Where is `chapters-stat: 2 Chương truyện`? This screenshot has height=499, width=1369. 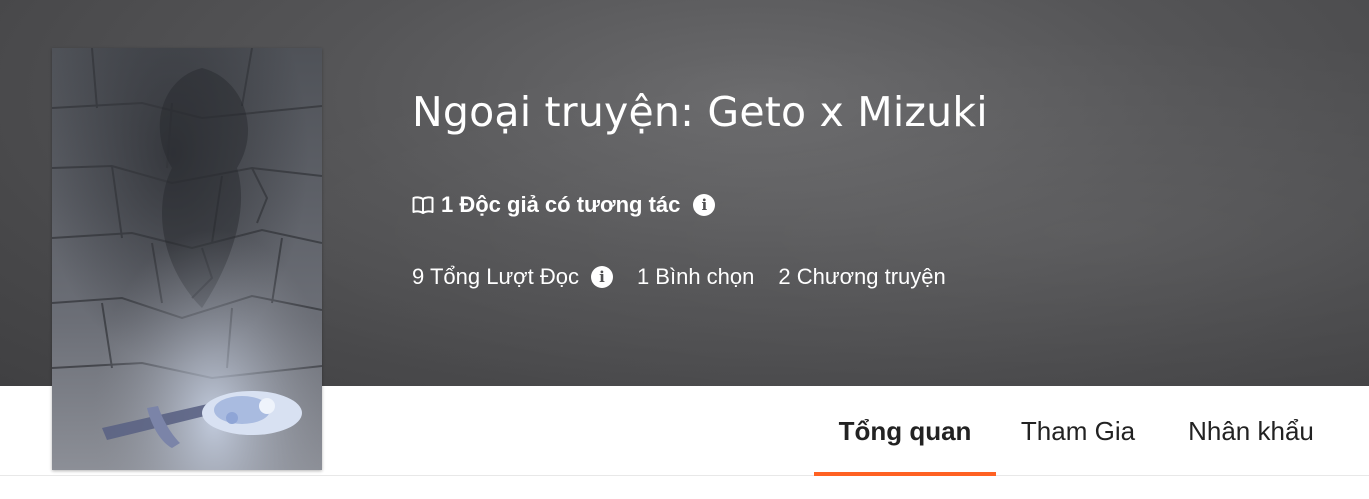
chapters-stat: 2 Chương truyện is located at coordinates (862, 276).